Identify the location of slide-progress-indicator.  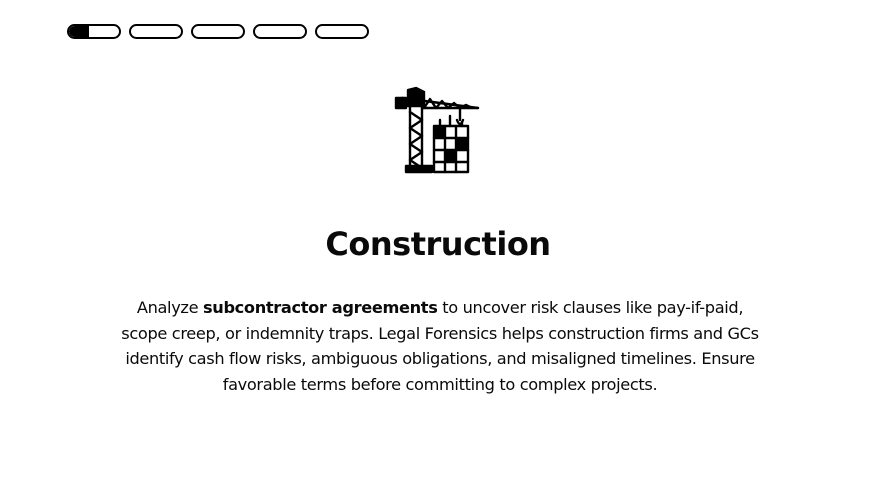
(218, 31).